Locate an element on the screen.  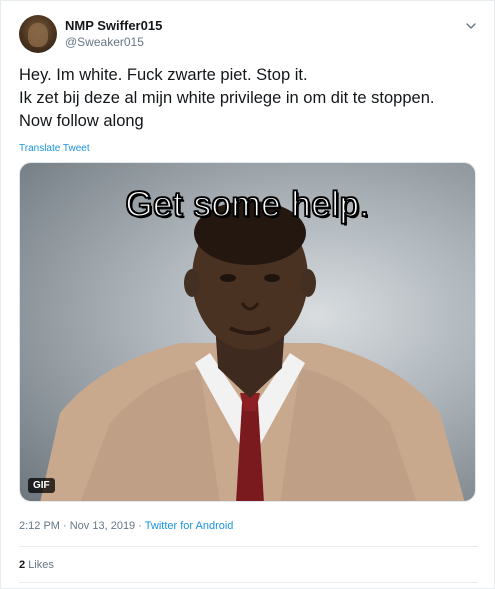
chevron-down-icon is located at coordinates (471, 26).